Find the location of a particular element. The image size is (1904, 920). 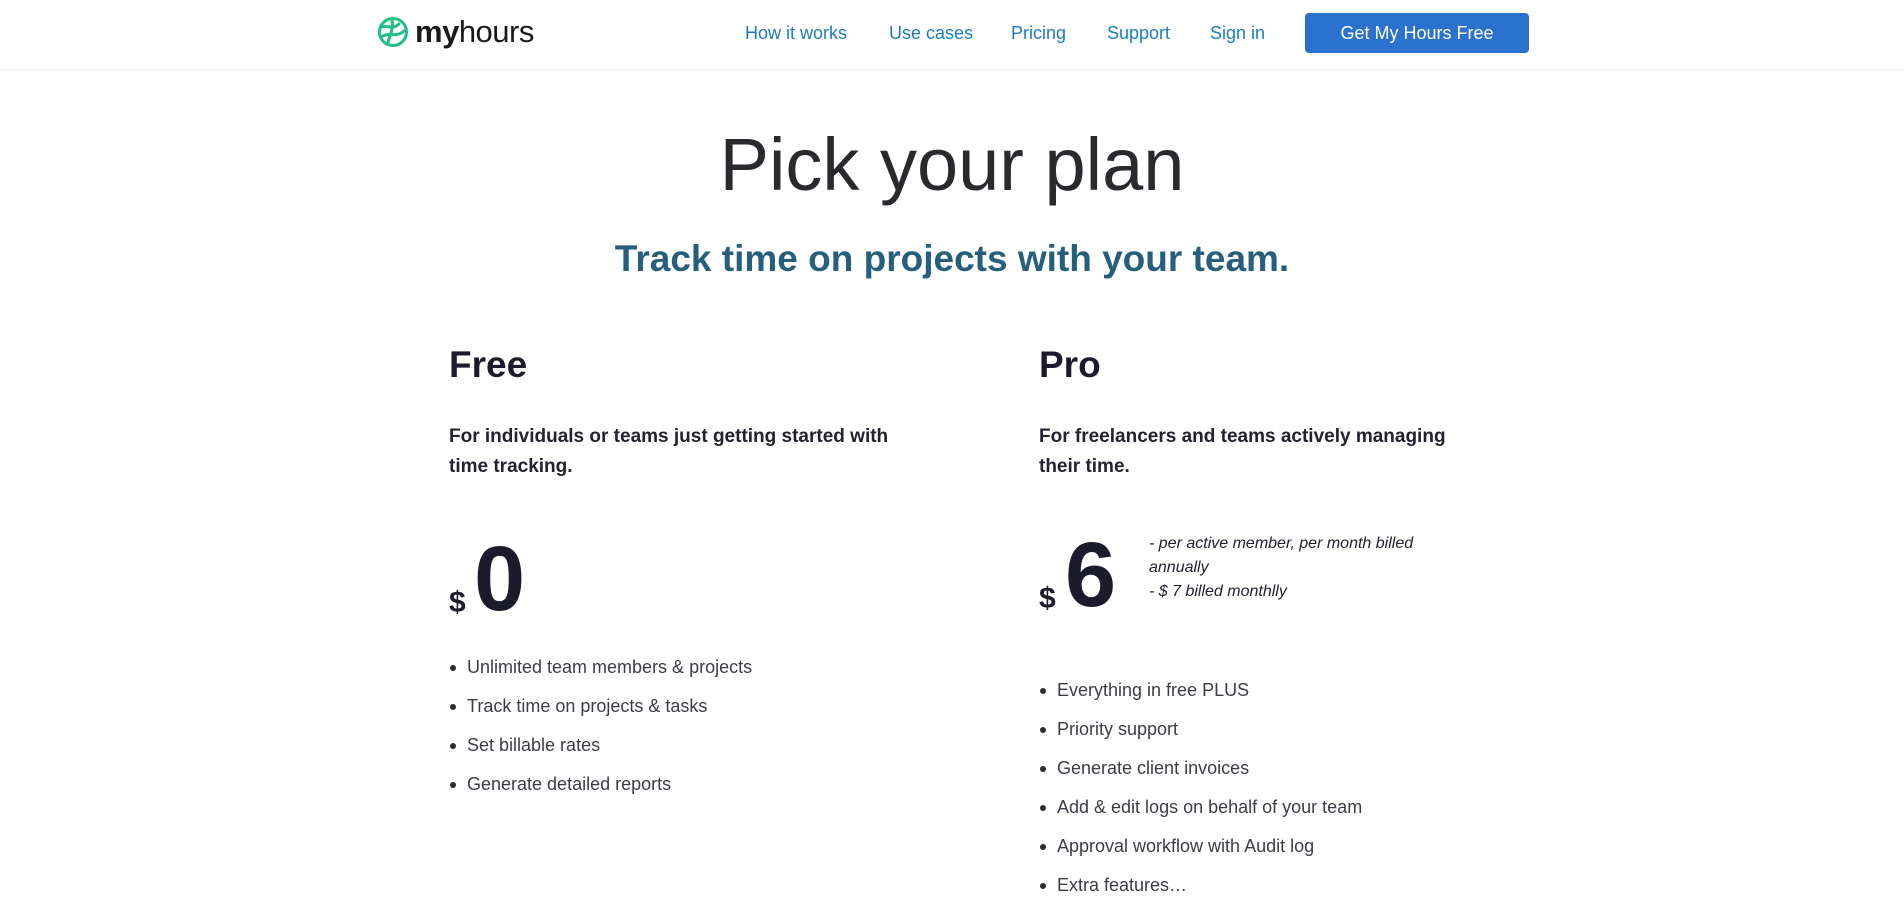

feature-item: Generate detailed reports is located at coordinates (679, 784).